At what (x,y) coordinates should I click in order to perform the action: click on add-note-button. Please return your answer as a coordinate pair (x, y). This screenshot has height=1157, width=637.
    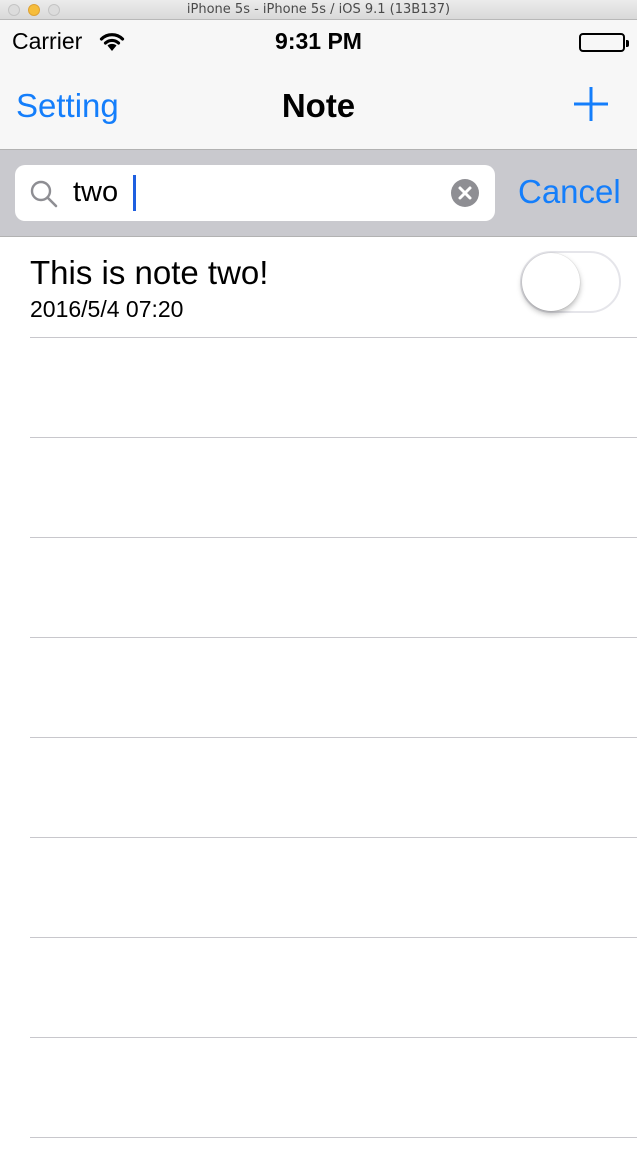
    Looking at the image, I should click on (591, 104).